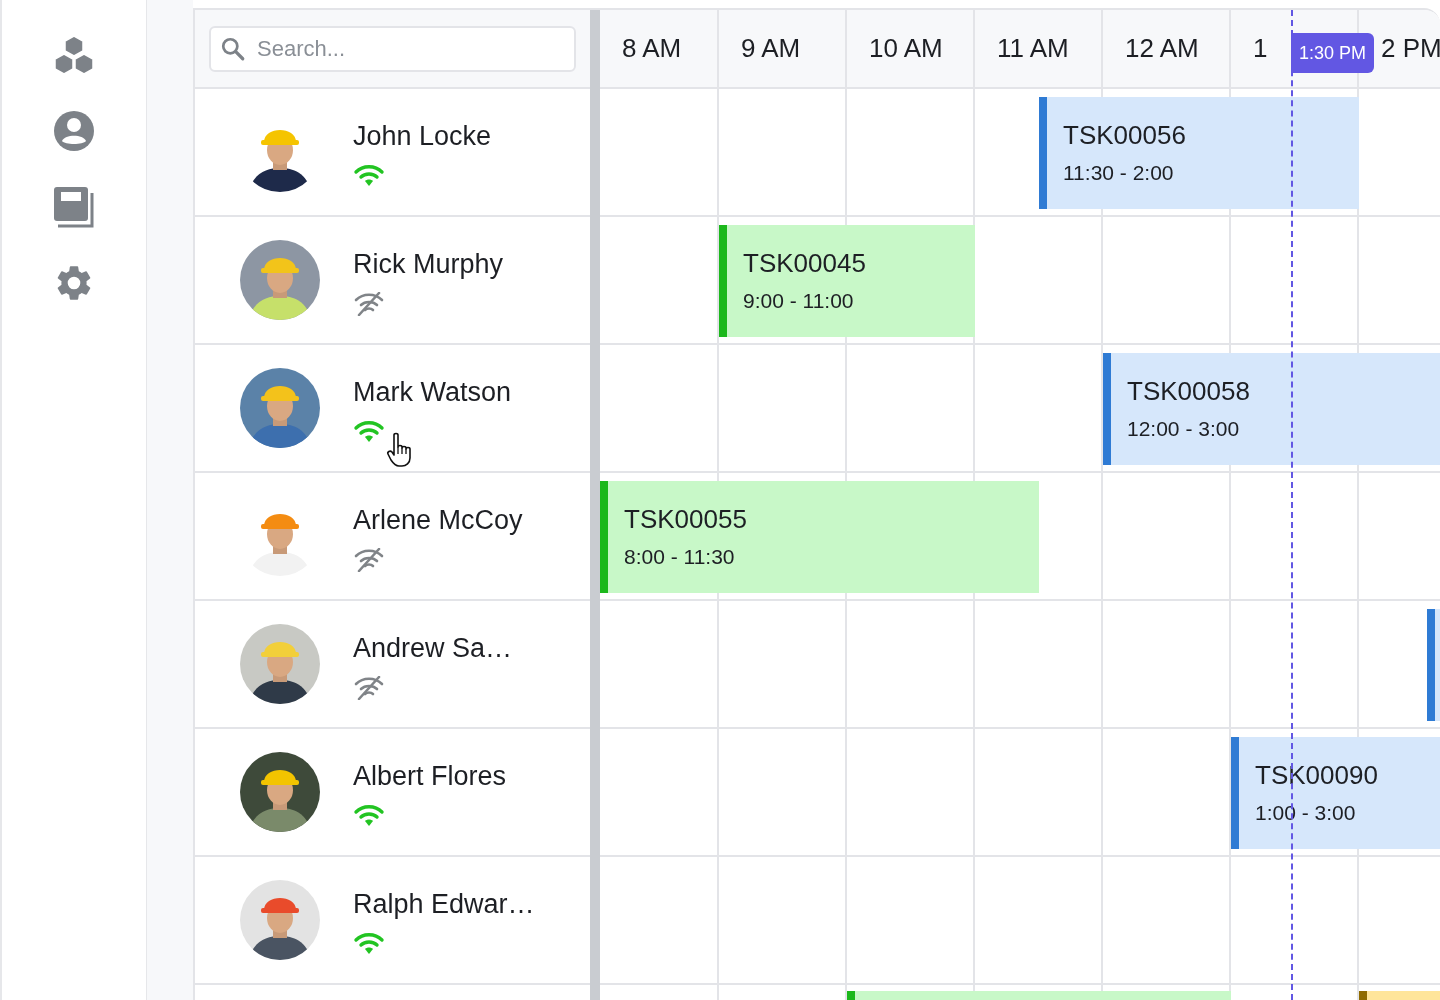 Image resolution: width=1440 pixels, height=1000 pixels. I want to click on worker-name: Mark Watson, so click(432, 392).